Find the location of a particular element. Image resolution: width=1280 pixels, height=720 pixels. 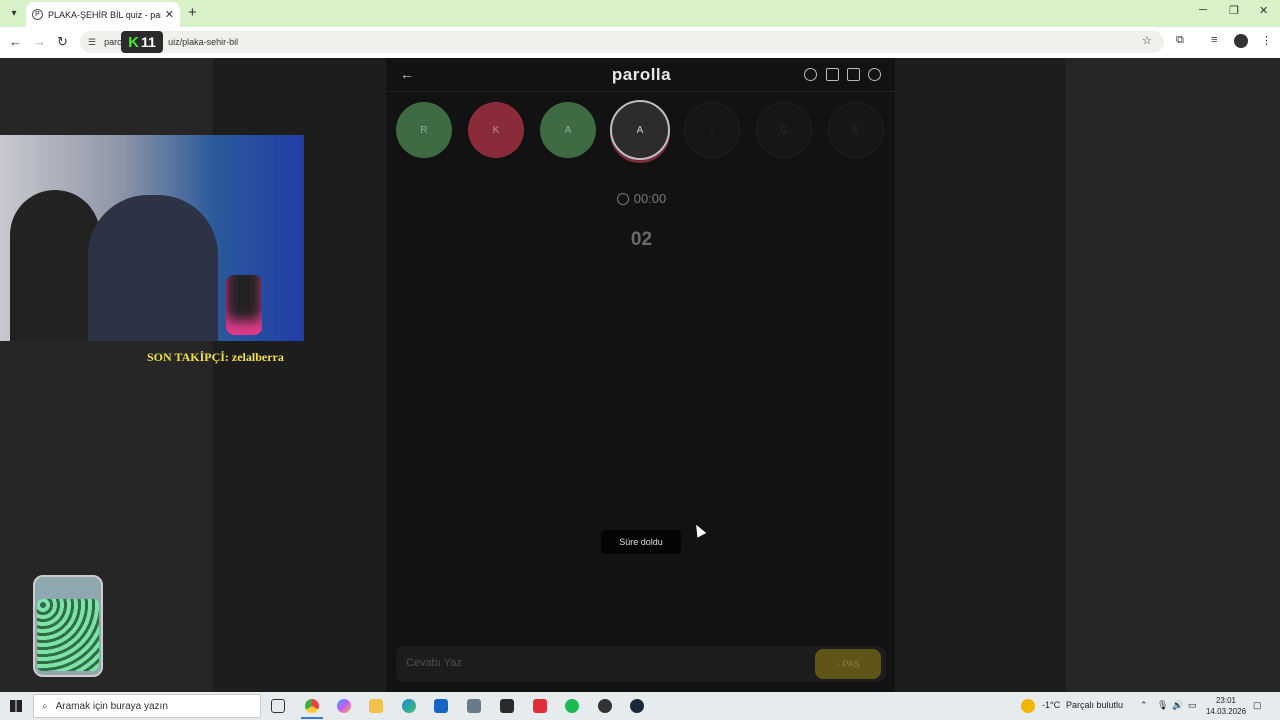

letter-circle: A is located at coordinates (568, 130).